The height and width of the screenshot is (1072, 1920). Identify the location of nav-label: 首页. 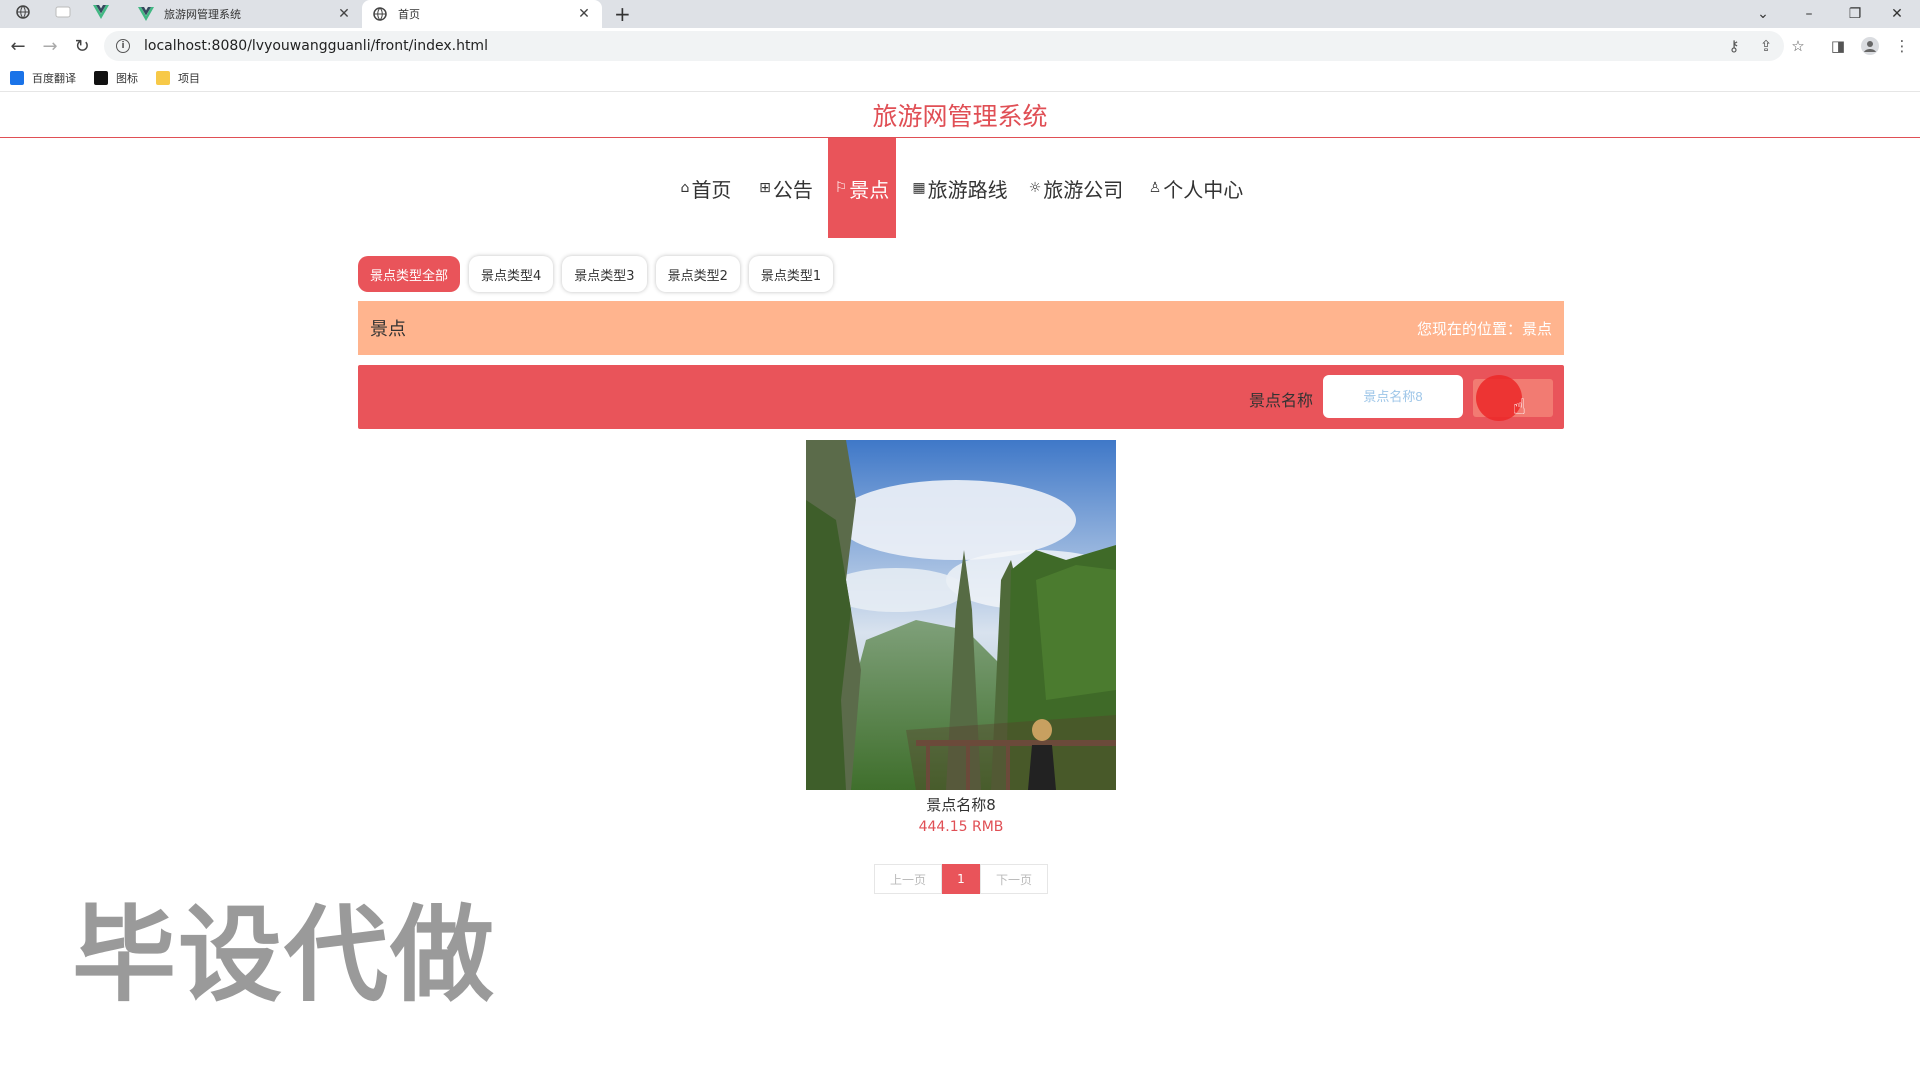
(711, 189).